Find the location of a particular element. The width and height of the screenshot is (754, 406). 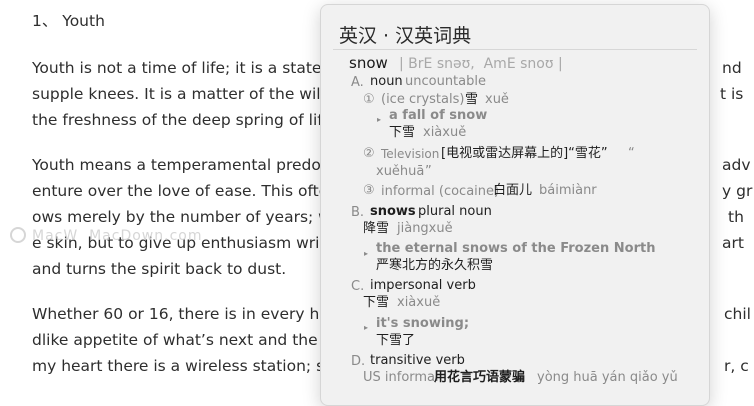

watermark: MacW MacDown.com is located at coordinates (105, 259).